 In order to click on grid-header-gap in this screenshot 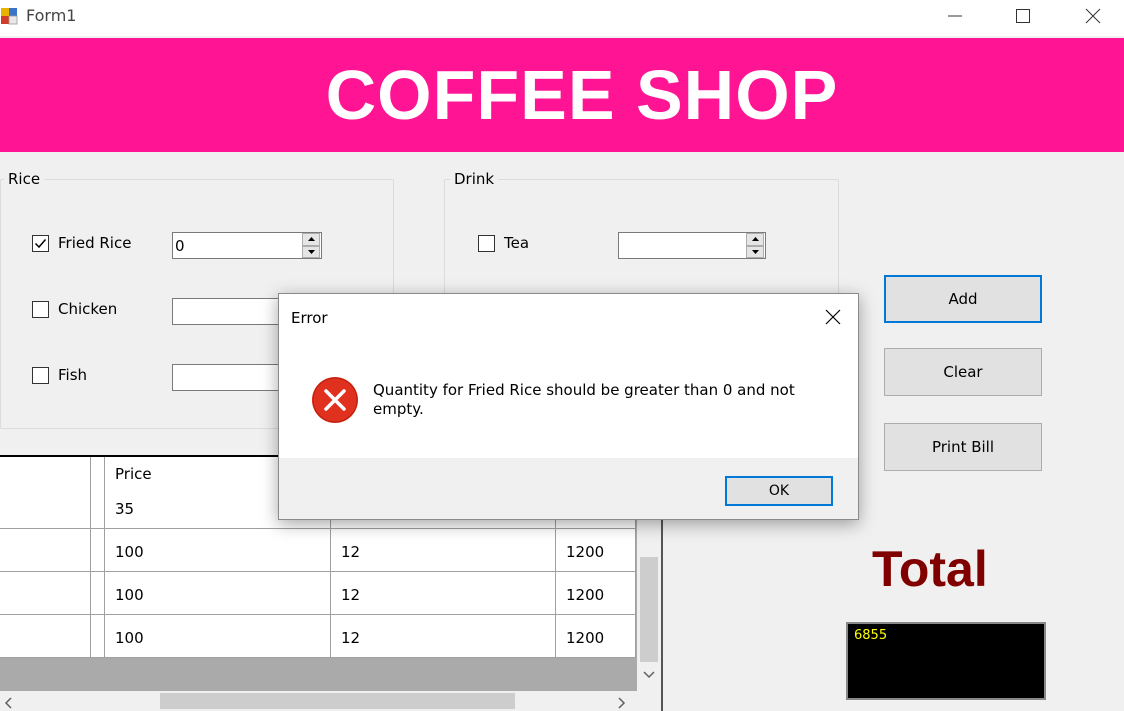, I will do `click(98, 472)`.